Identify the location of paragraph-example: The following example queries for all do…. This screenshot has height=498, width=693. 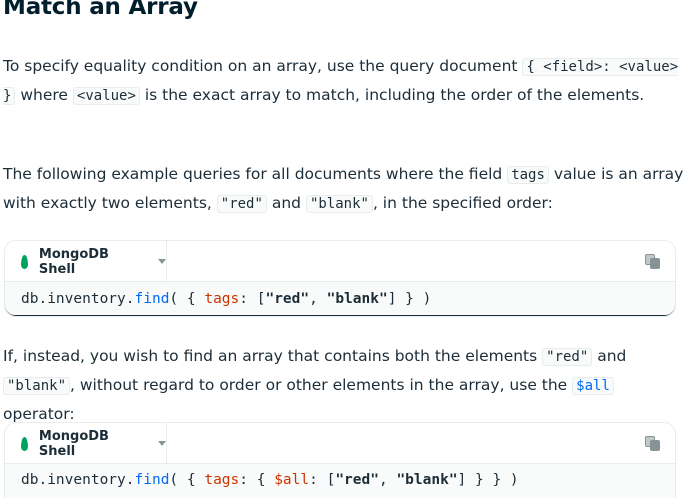
(346, 189).